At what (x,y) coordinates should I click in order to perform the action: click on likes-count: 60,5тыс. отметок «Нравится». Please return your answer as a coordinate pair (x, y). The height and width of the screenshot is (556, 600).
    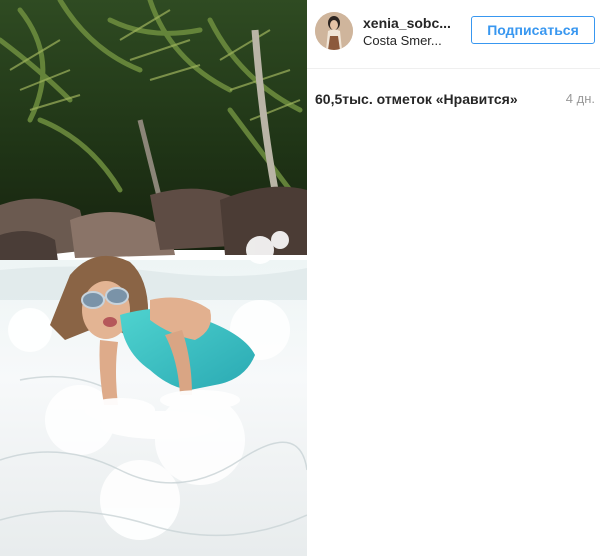
    Looking at the image, I should click on (416, 99).